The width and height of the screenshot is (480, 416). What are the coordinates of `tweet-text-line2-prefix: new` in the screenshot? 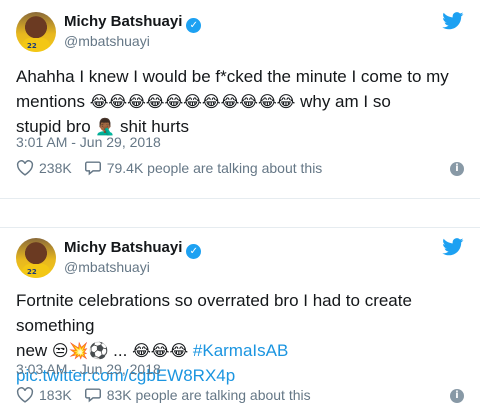 It's located at (34, 350).